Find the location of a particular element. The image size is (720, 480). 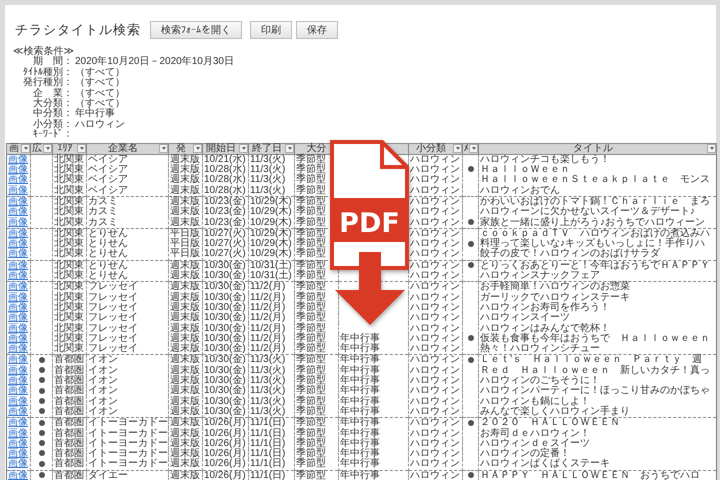

company-cell: ダイエー is located at coordinates (108, 475).